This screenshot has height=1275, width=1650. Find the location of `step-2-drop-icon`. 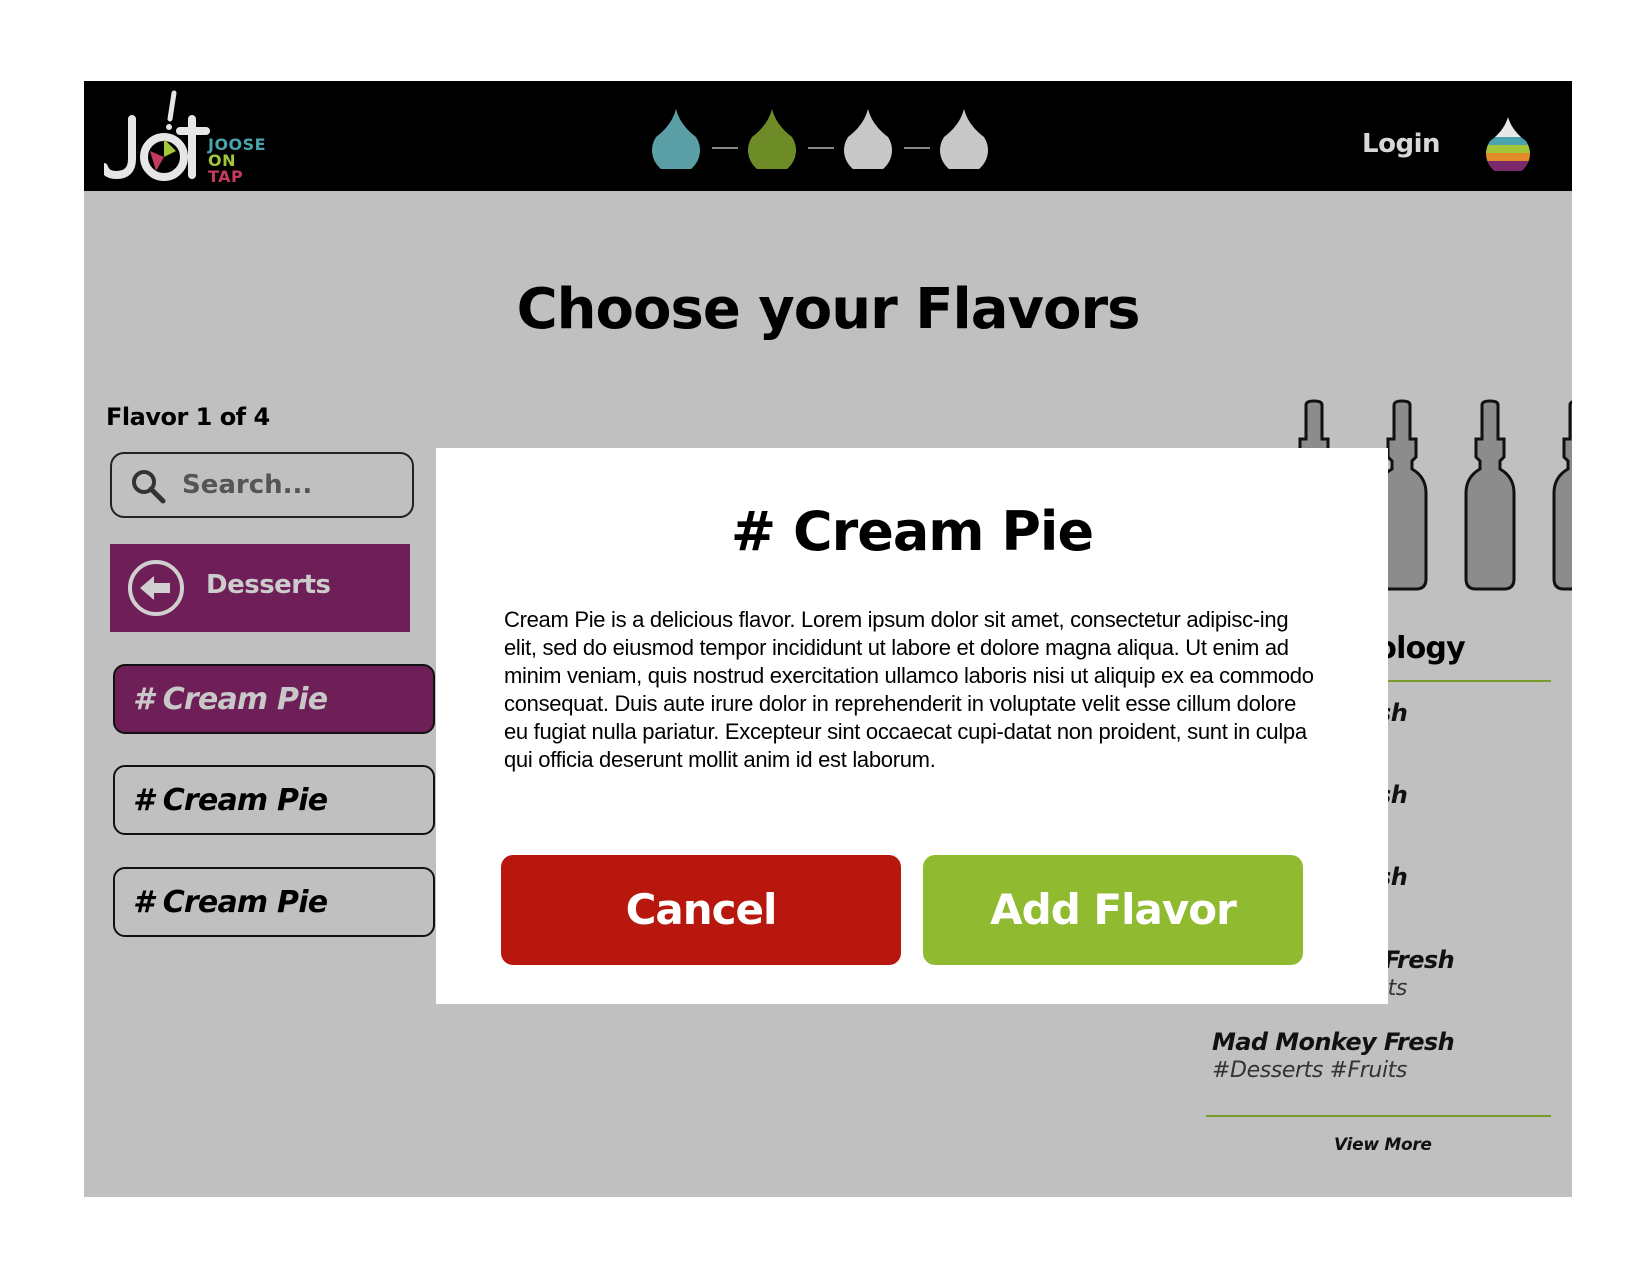

step-2-drop-icon is located at coordinates (772, 141).